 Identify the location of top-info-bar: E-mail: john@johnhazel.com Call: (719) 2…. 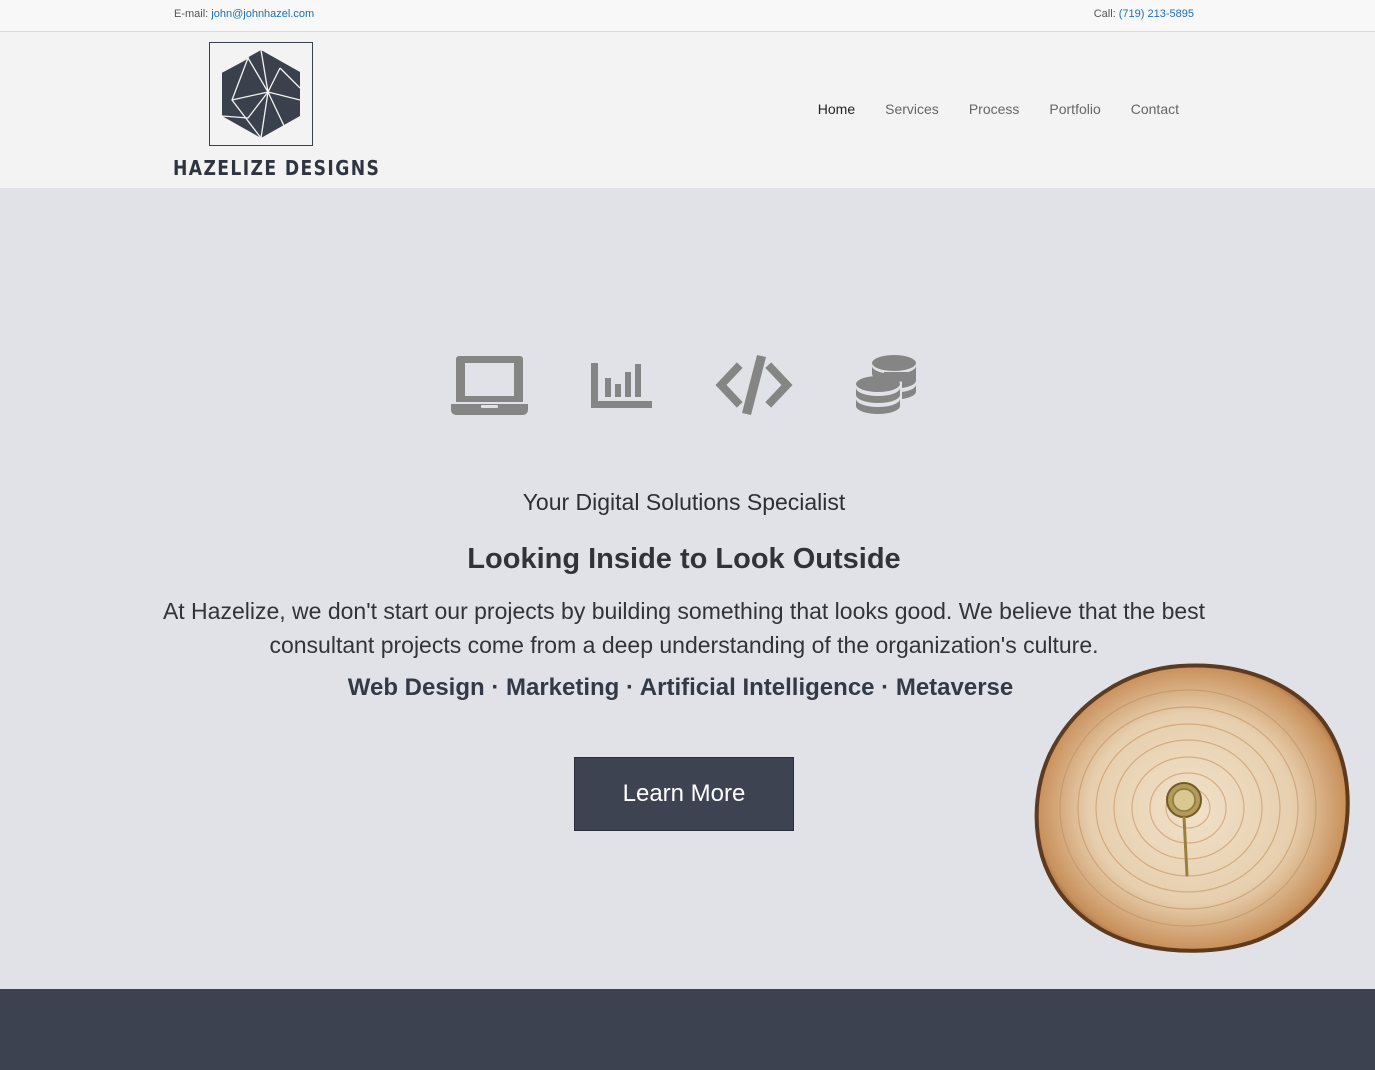
(687, 16).